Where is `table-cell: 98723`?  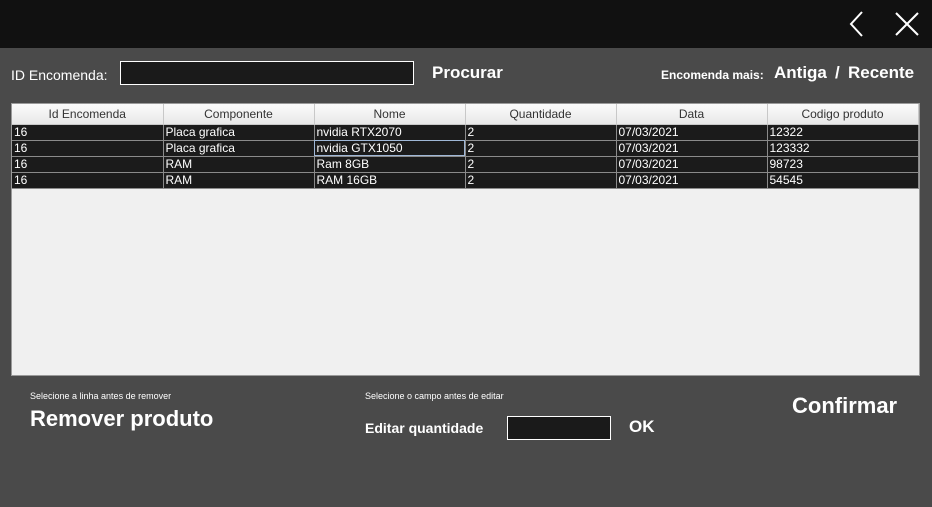 table-cell: 98723 is located at coordinates (843, 164).